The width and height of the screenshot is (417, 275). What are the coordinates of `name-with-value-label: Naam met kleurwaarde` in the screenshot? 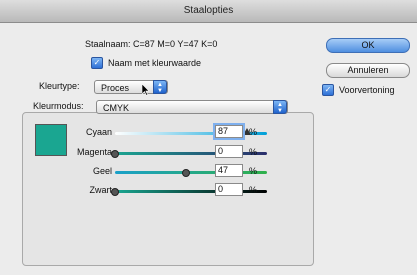 It's located at (155, 63).